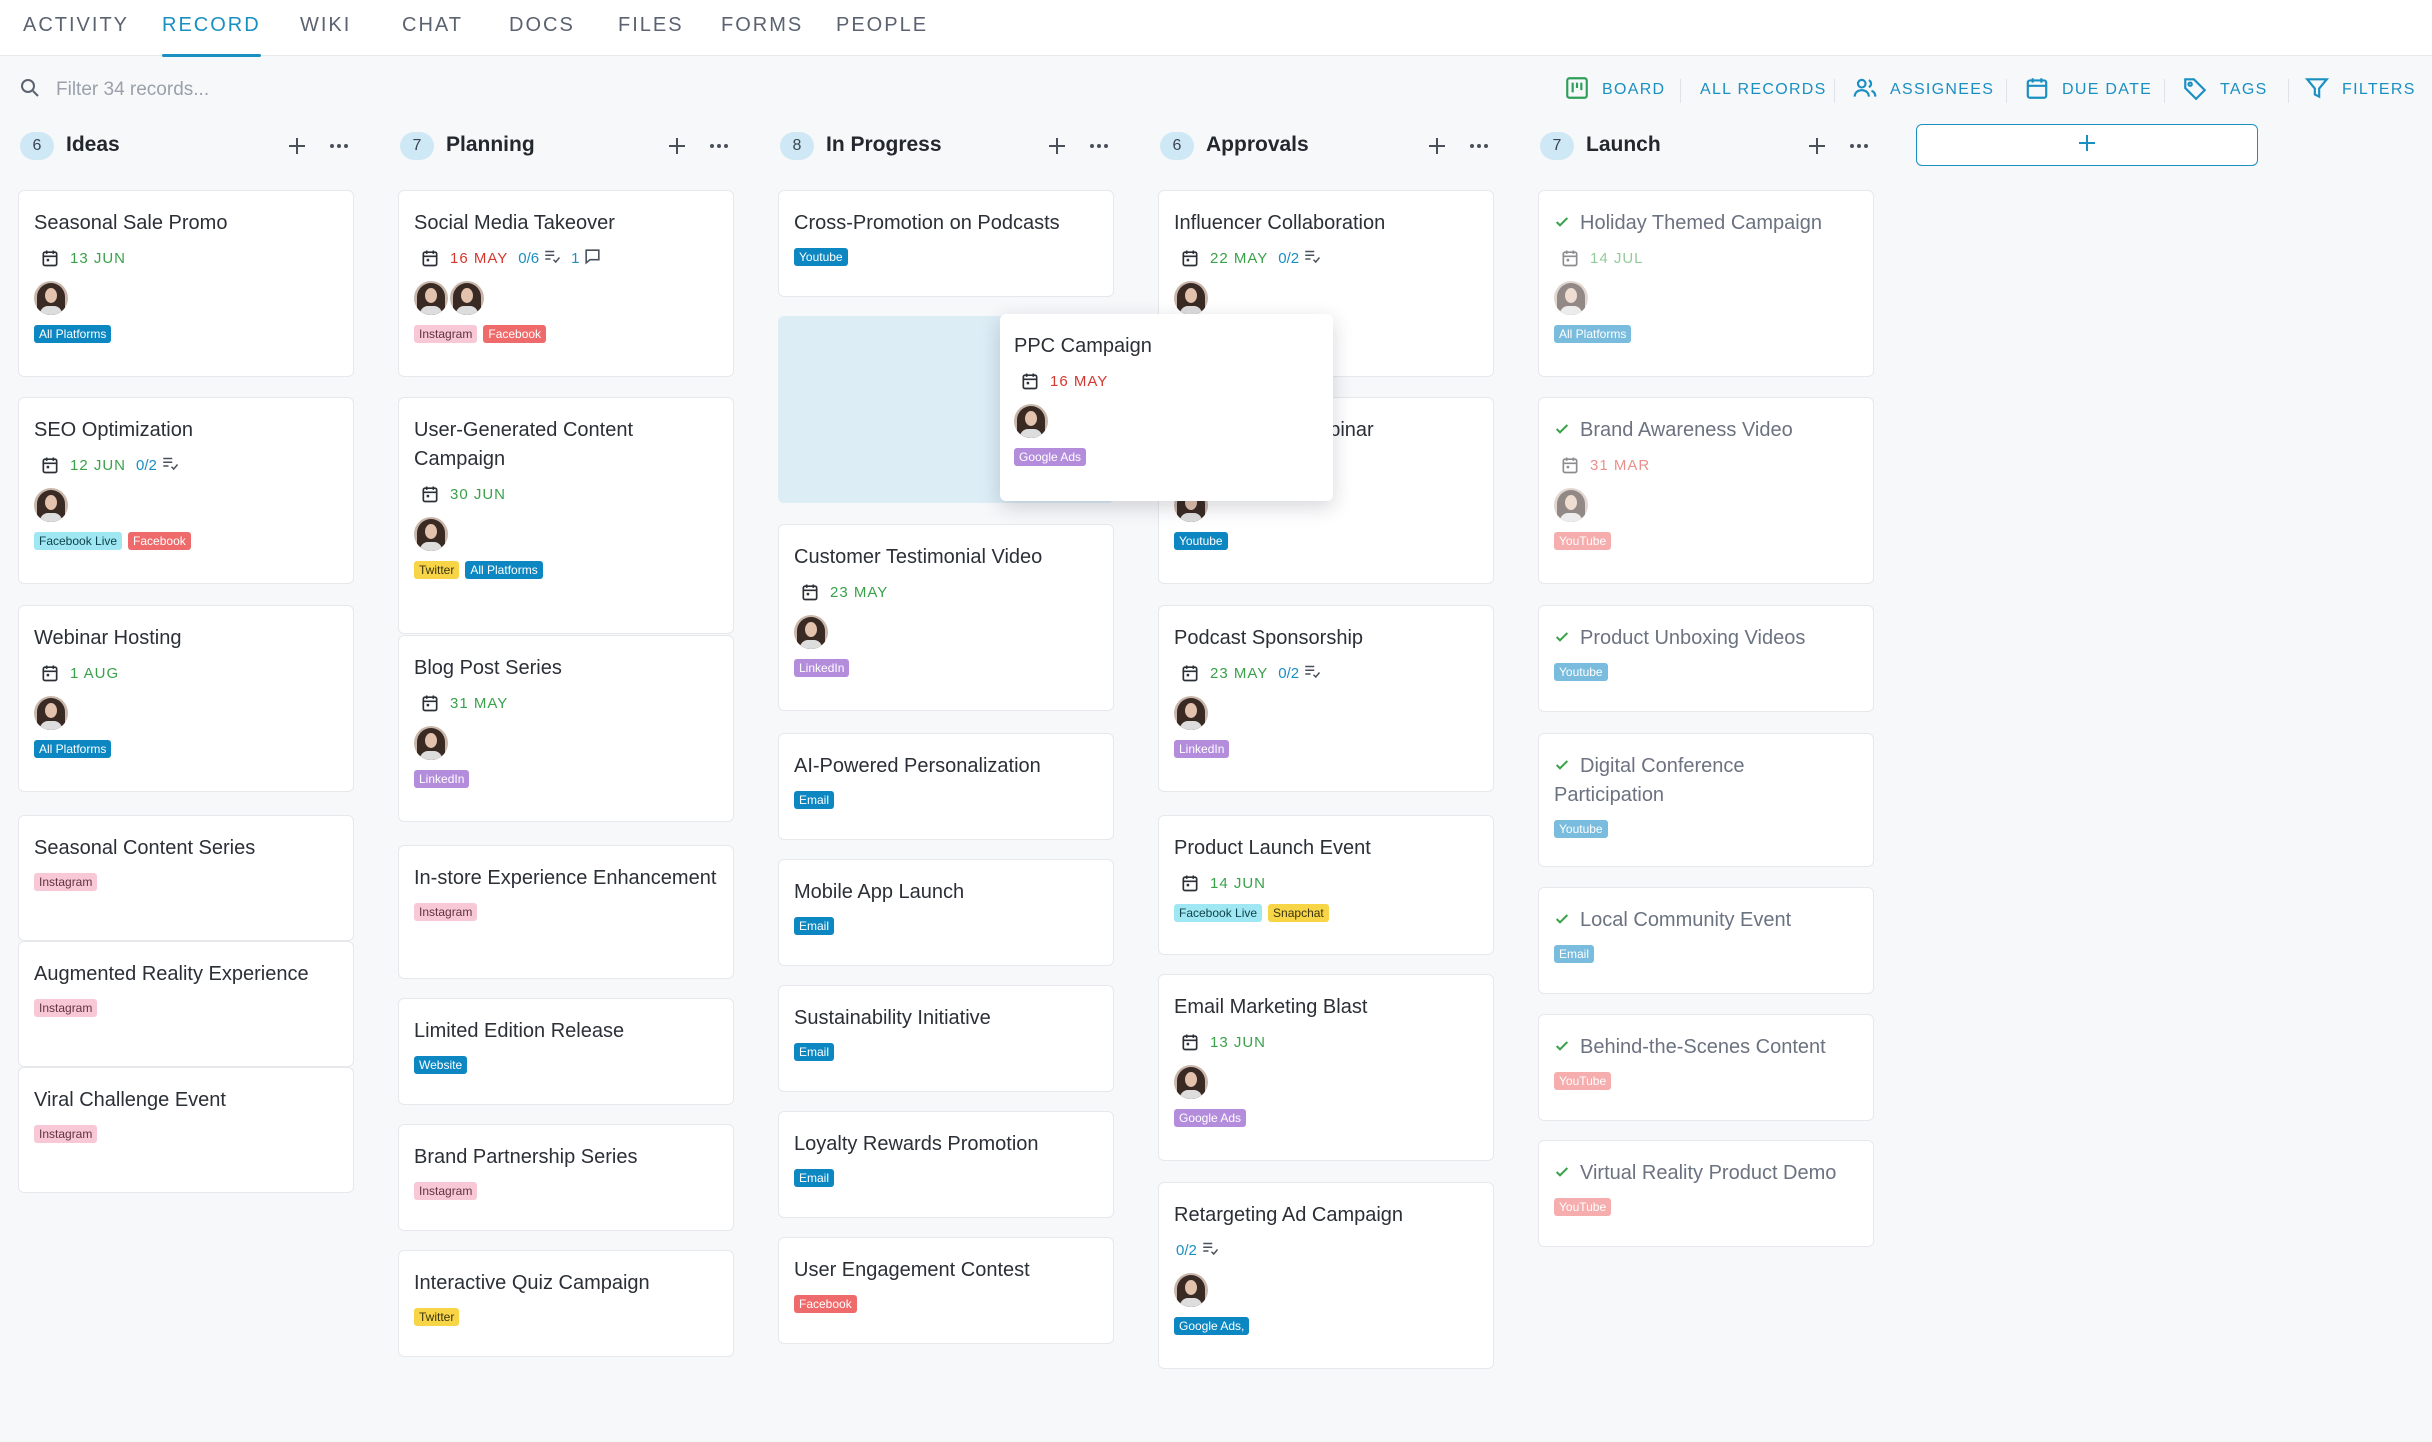  I want to click on record-card: Digital Conference Participation Youtube, so click(1706, 800).